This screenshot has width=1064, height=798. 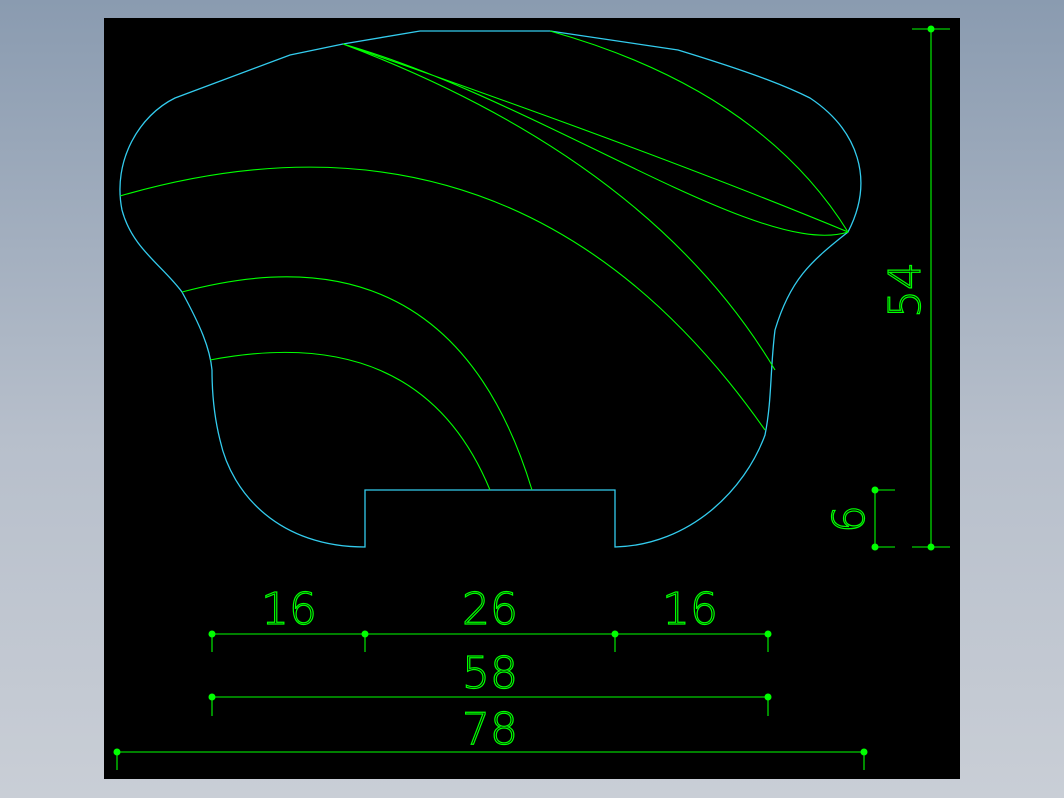 What do you see at coordinates (289, 609) in the screenshot?
I see `dim-label-left-16: 16` at bounding box center [289, 609].